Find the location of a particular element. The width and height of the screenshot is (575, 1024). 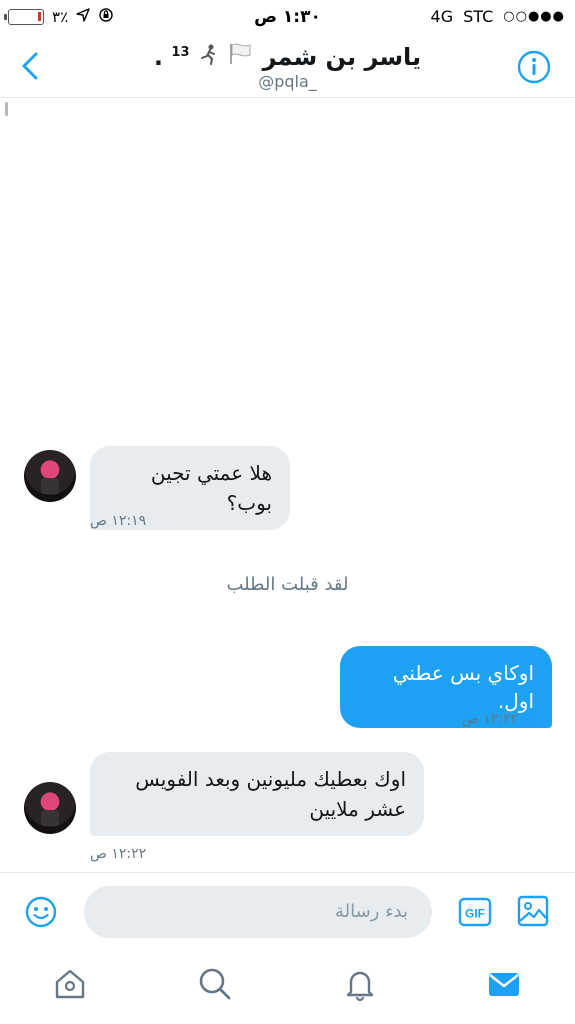

image-icon is located at coordinates (533, 911).